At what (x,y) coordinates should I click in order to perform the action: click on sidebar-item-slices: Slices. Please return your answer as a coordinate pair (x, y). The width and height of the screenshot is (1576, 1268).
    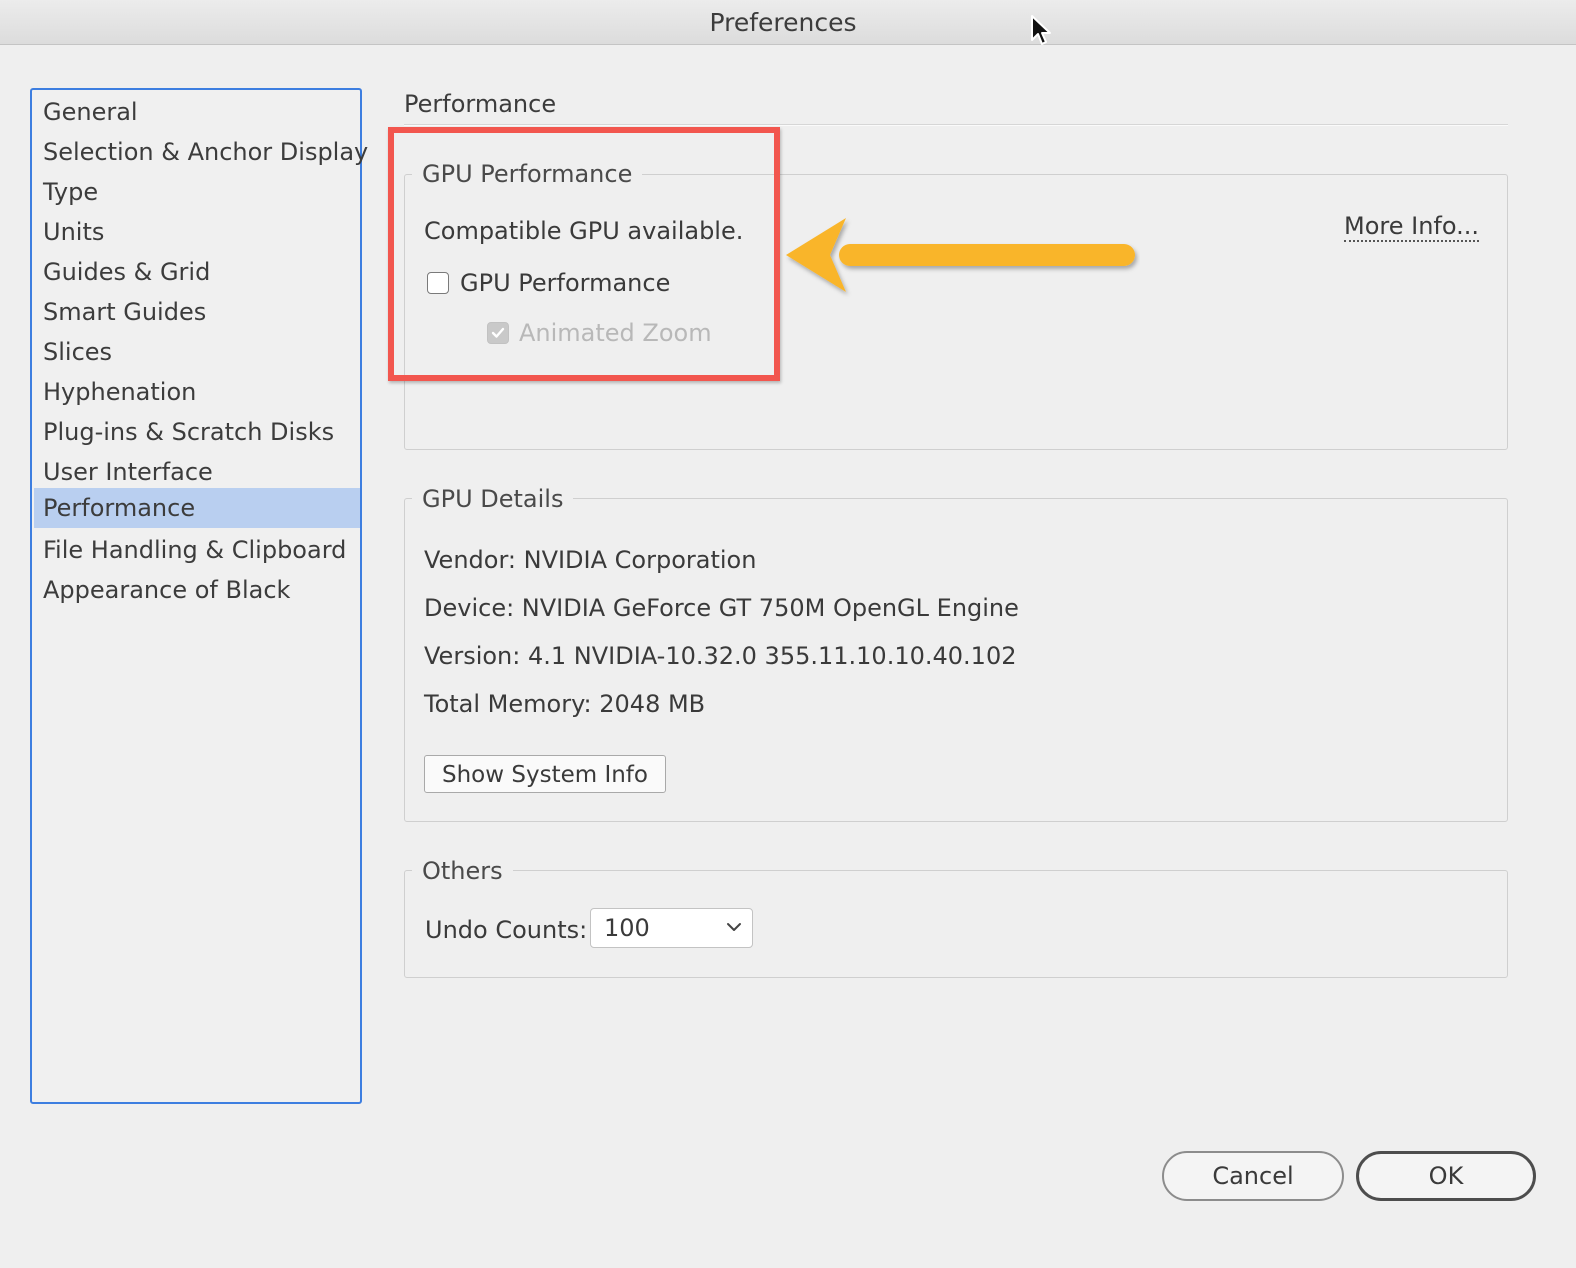
    Looking at the image, I should click on (197, 352).